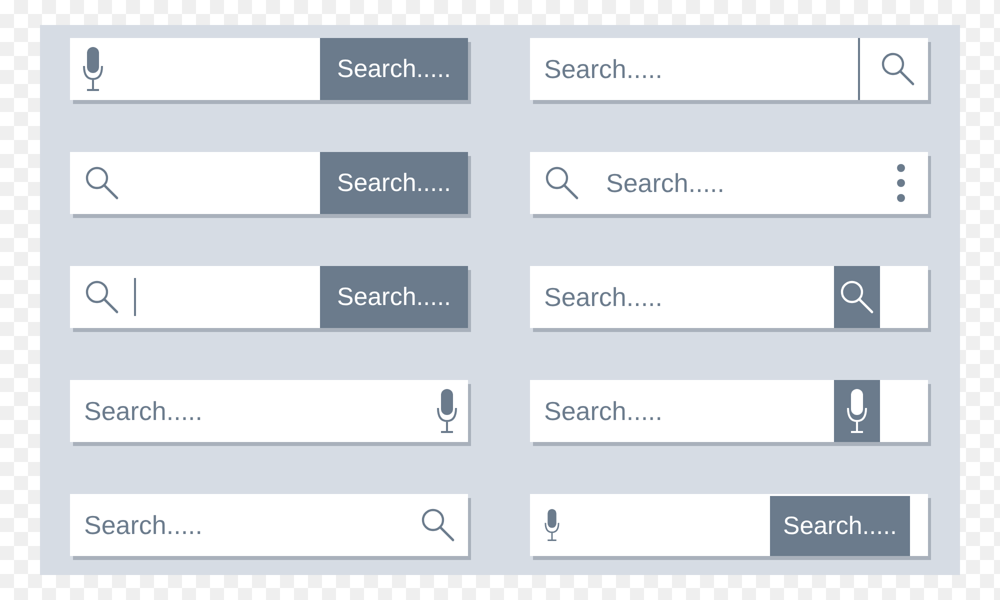 The image size is (1000, 600). What do you see at coordinates (901, 183) in the screenshot?
I see `more-options-icon` at bounding box center [901, 183].